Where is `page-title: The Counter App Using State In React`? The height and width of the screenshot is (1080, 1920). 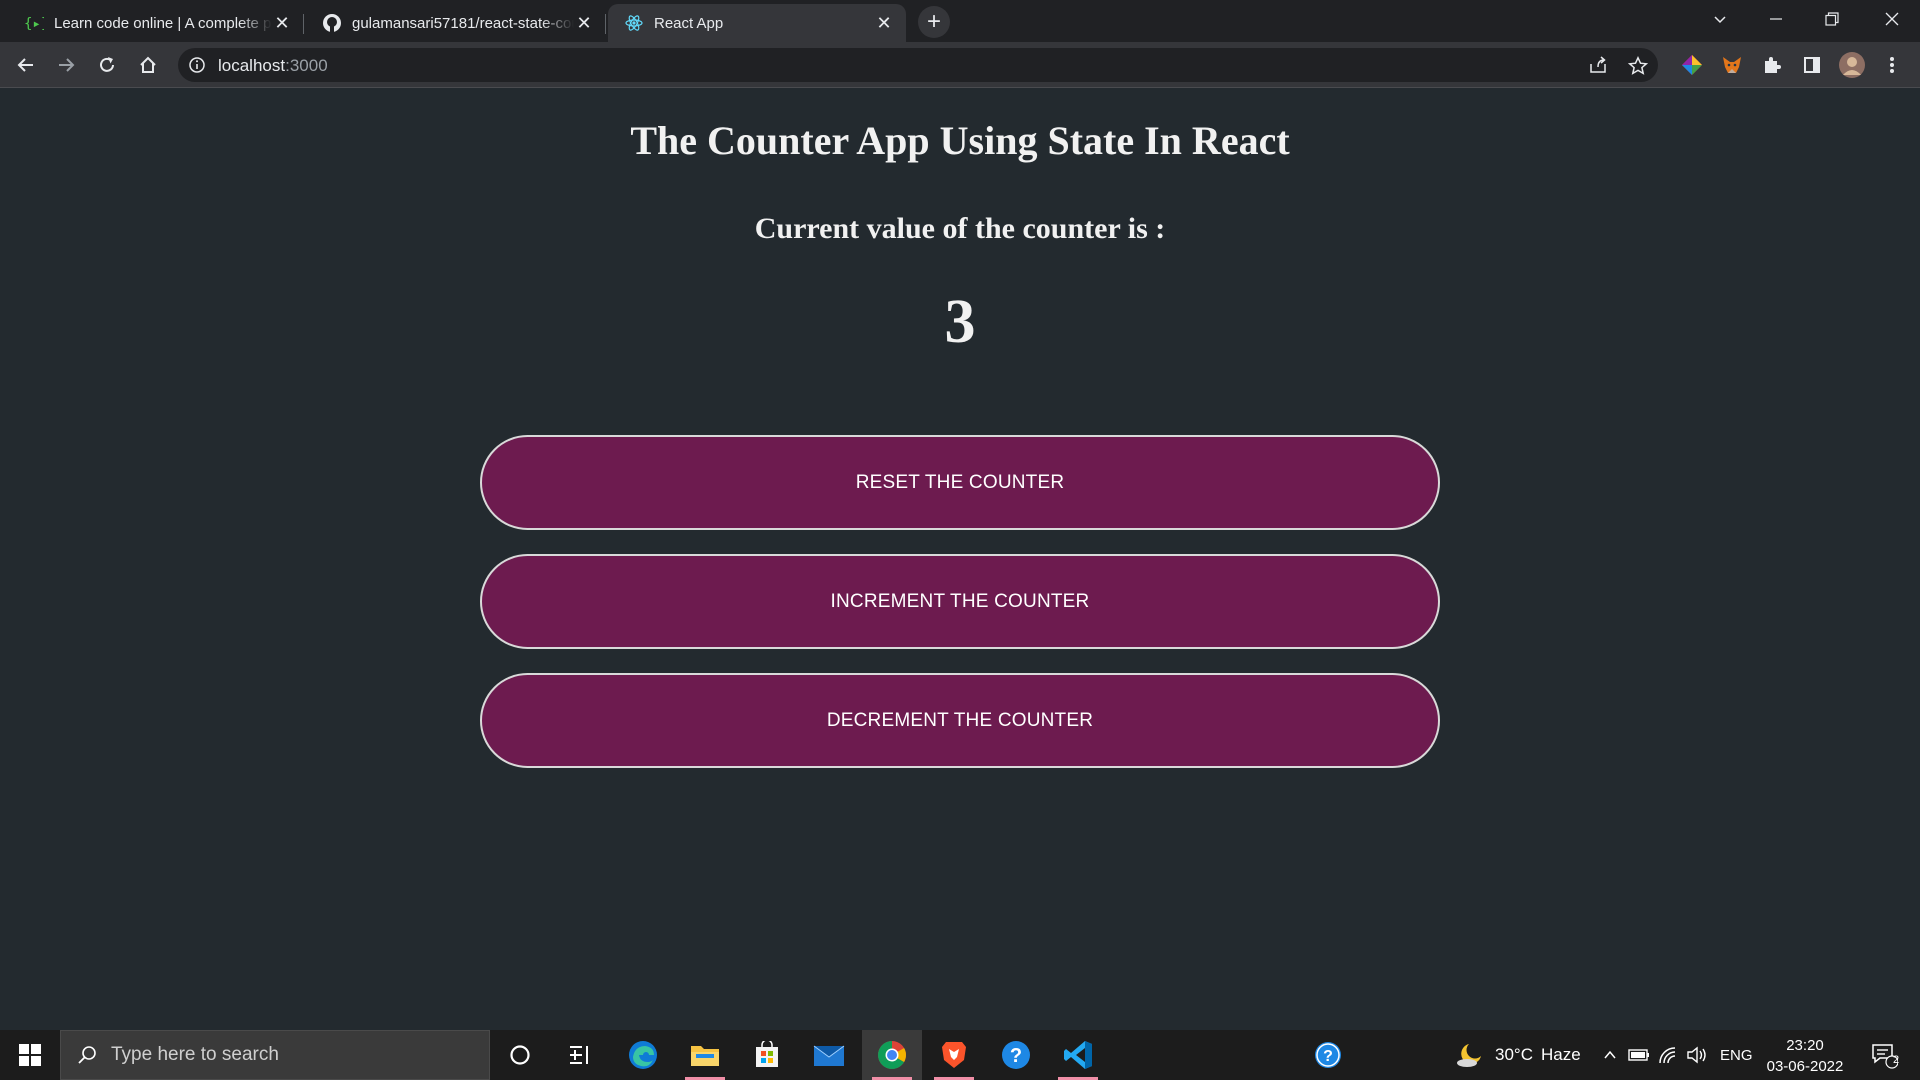 page-title: The Counter App Using State In React is located at coordinates (960, 140).